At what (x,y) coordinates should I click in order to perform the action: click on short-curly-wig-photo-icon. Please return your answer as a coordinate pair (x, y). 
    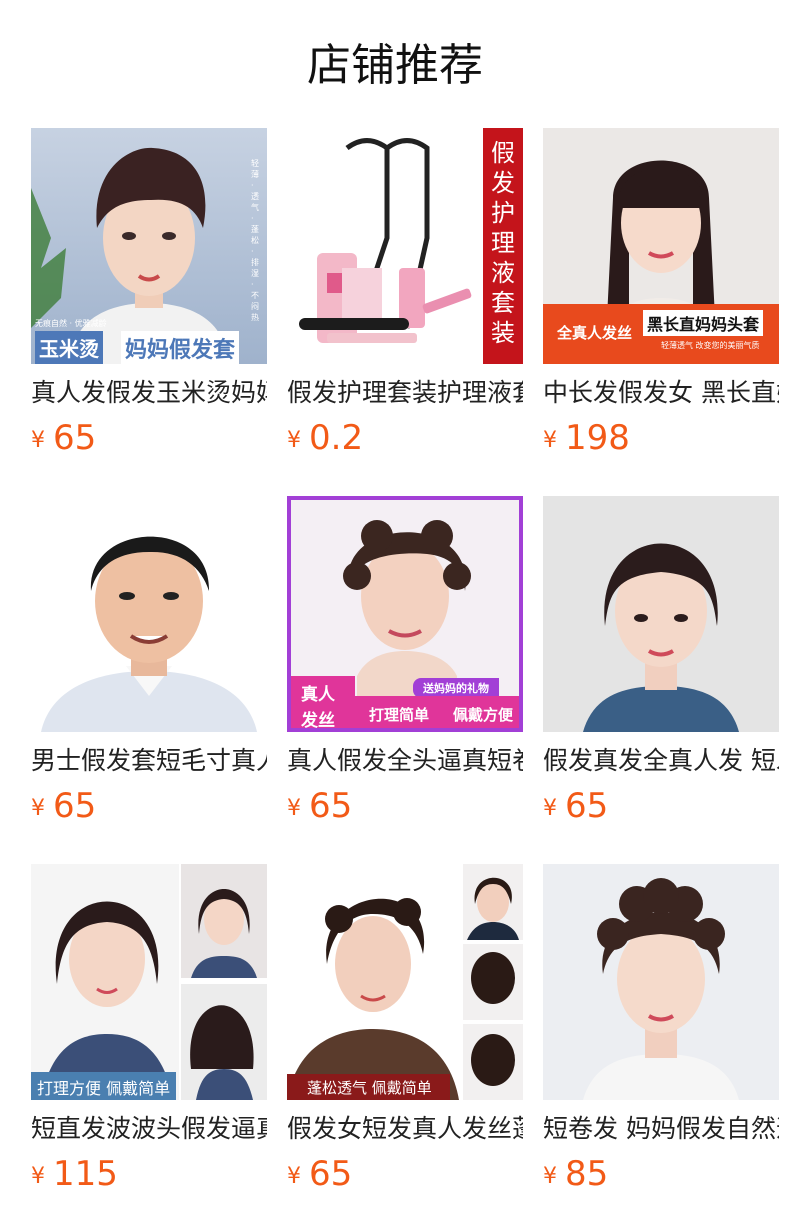
    Looking at the image, I should click on (661, 982).